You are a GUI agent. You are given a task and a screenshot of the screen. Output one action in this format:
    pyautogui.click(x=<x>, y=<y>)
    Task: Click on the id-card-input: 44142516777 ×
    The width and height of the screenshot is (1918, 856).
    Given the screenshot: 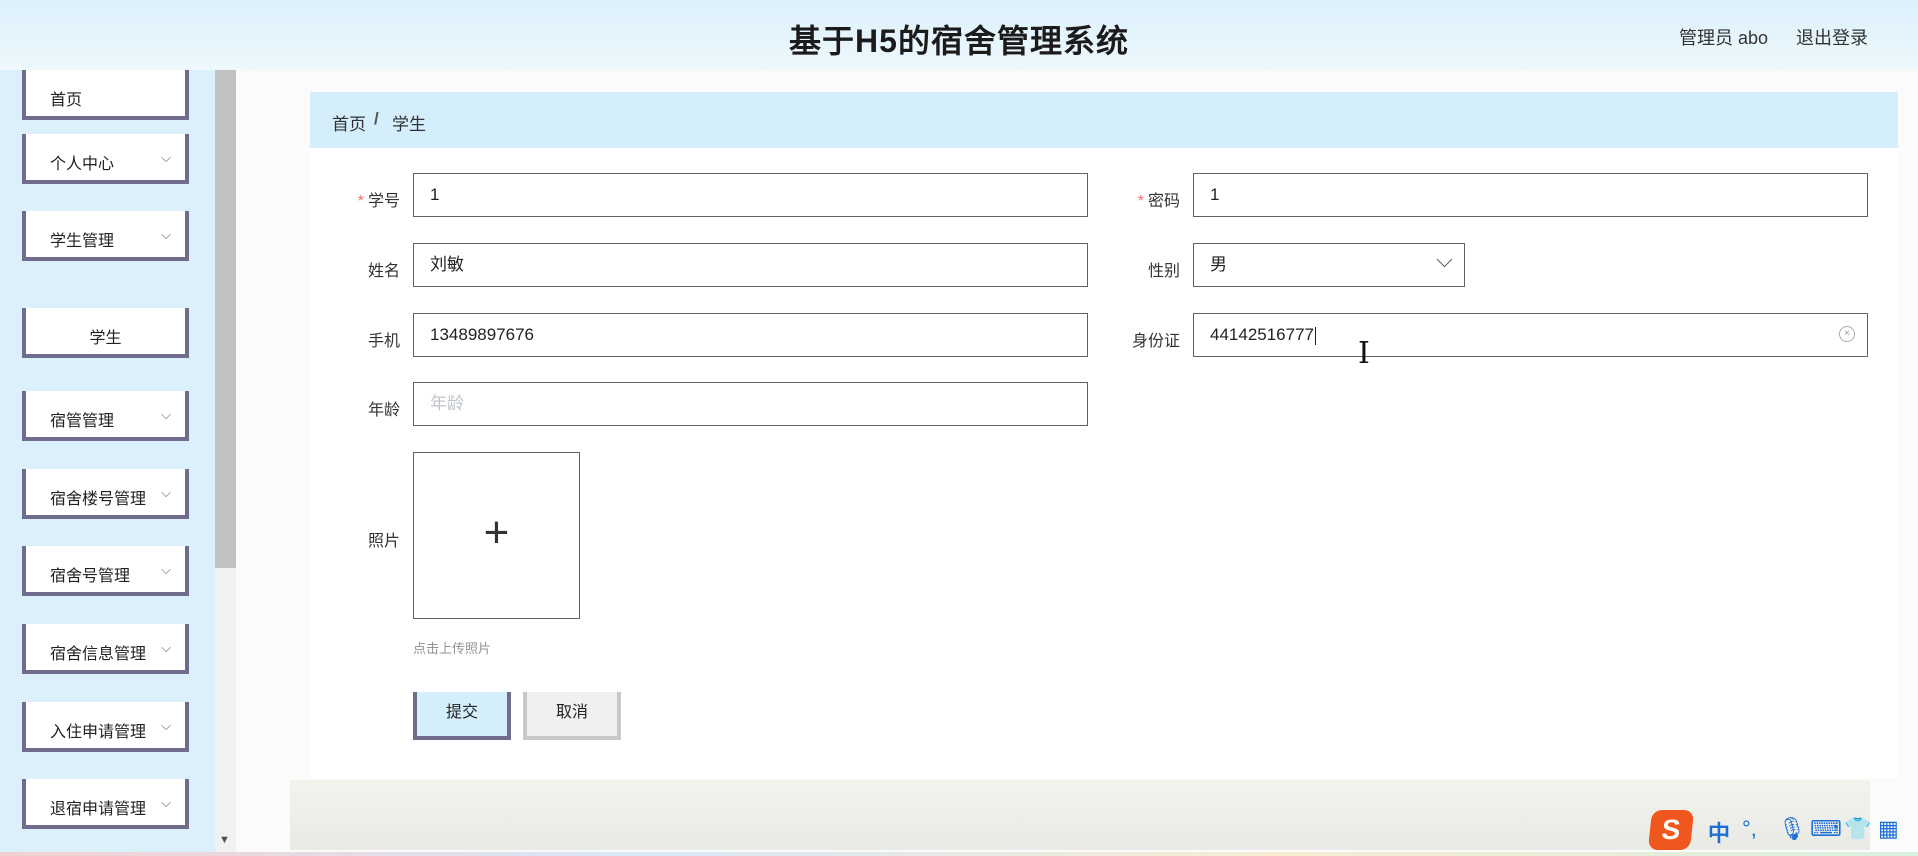 What is the action you would take?
    pyautogui.click(x=1530, y=335)
    